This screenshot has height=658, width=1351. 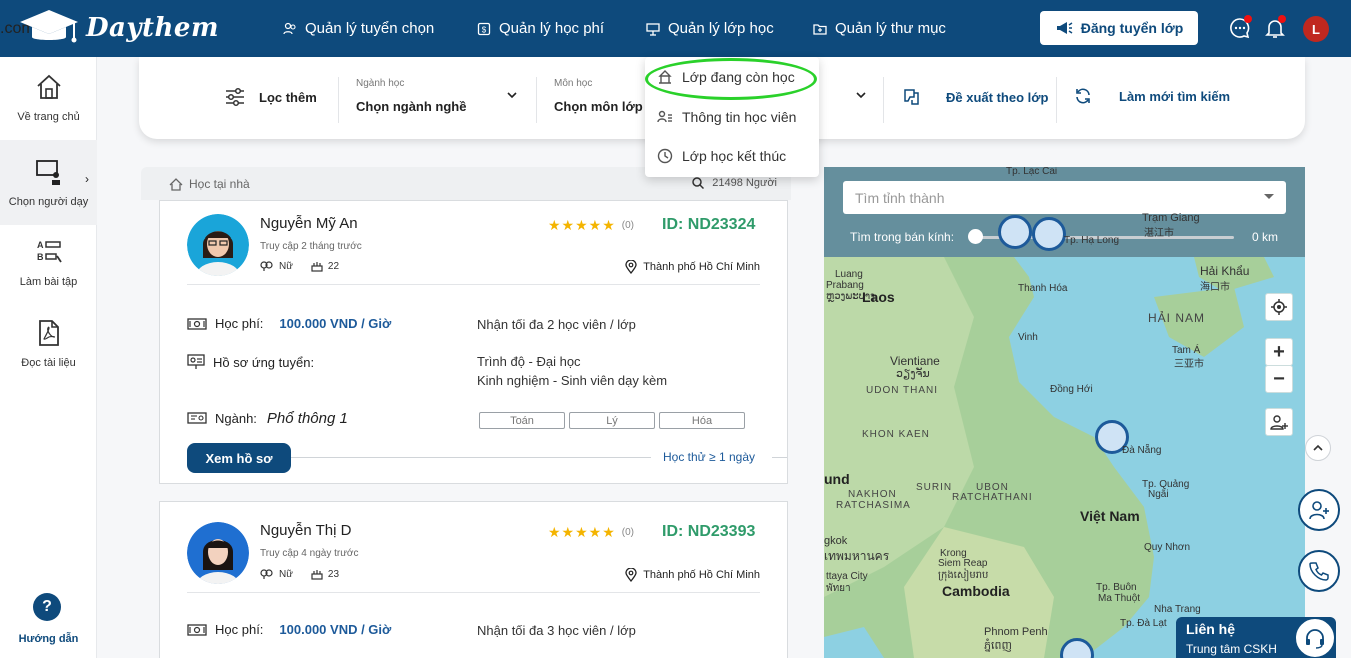 I want to click on dropdown-item-ended-classes: Lớp học kết thúc, so click(x=721, y=156).